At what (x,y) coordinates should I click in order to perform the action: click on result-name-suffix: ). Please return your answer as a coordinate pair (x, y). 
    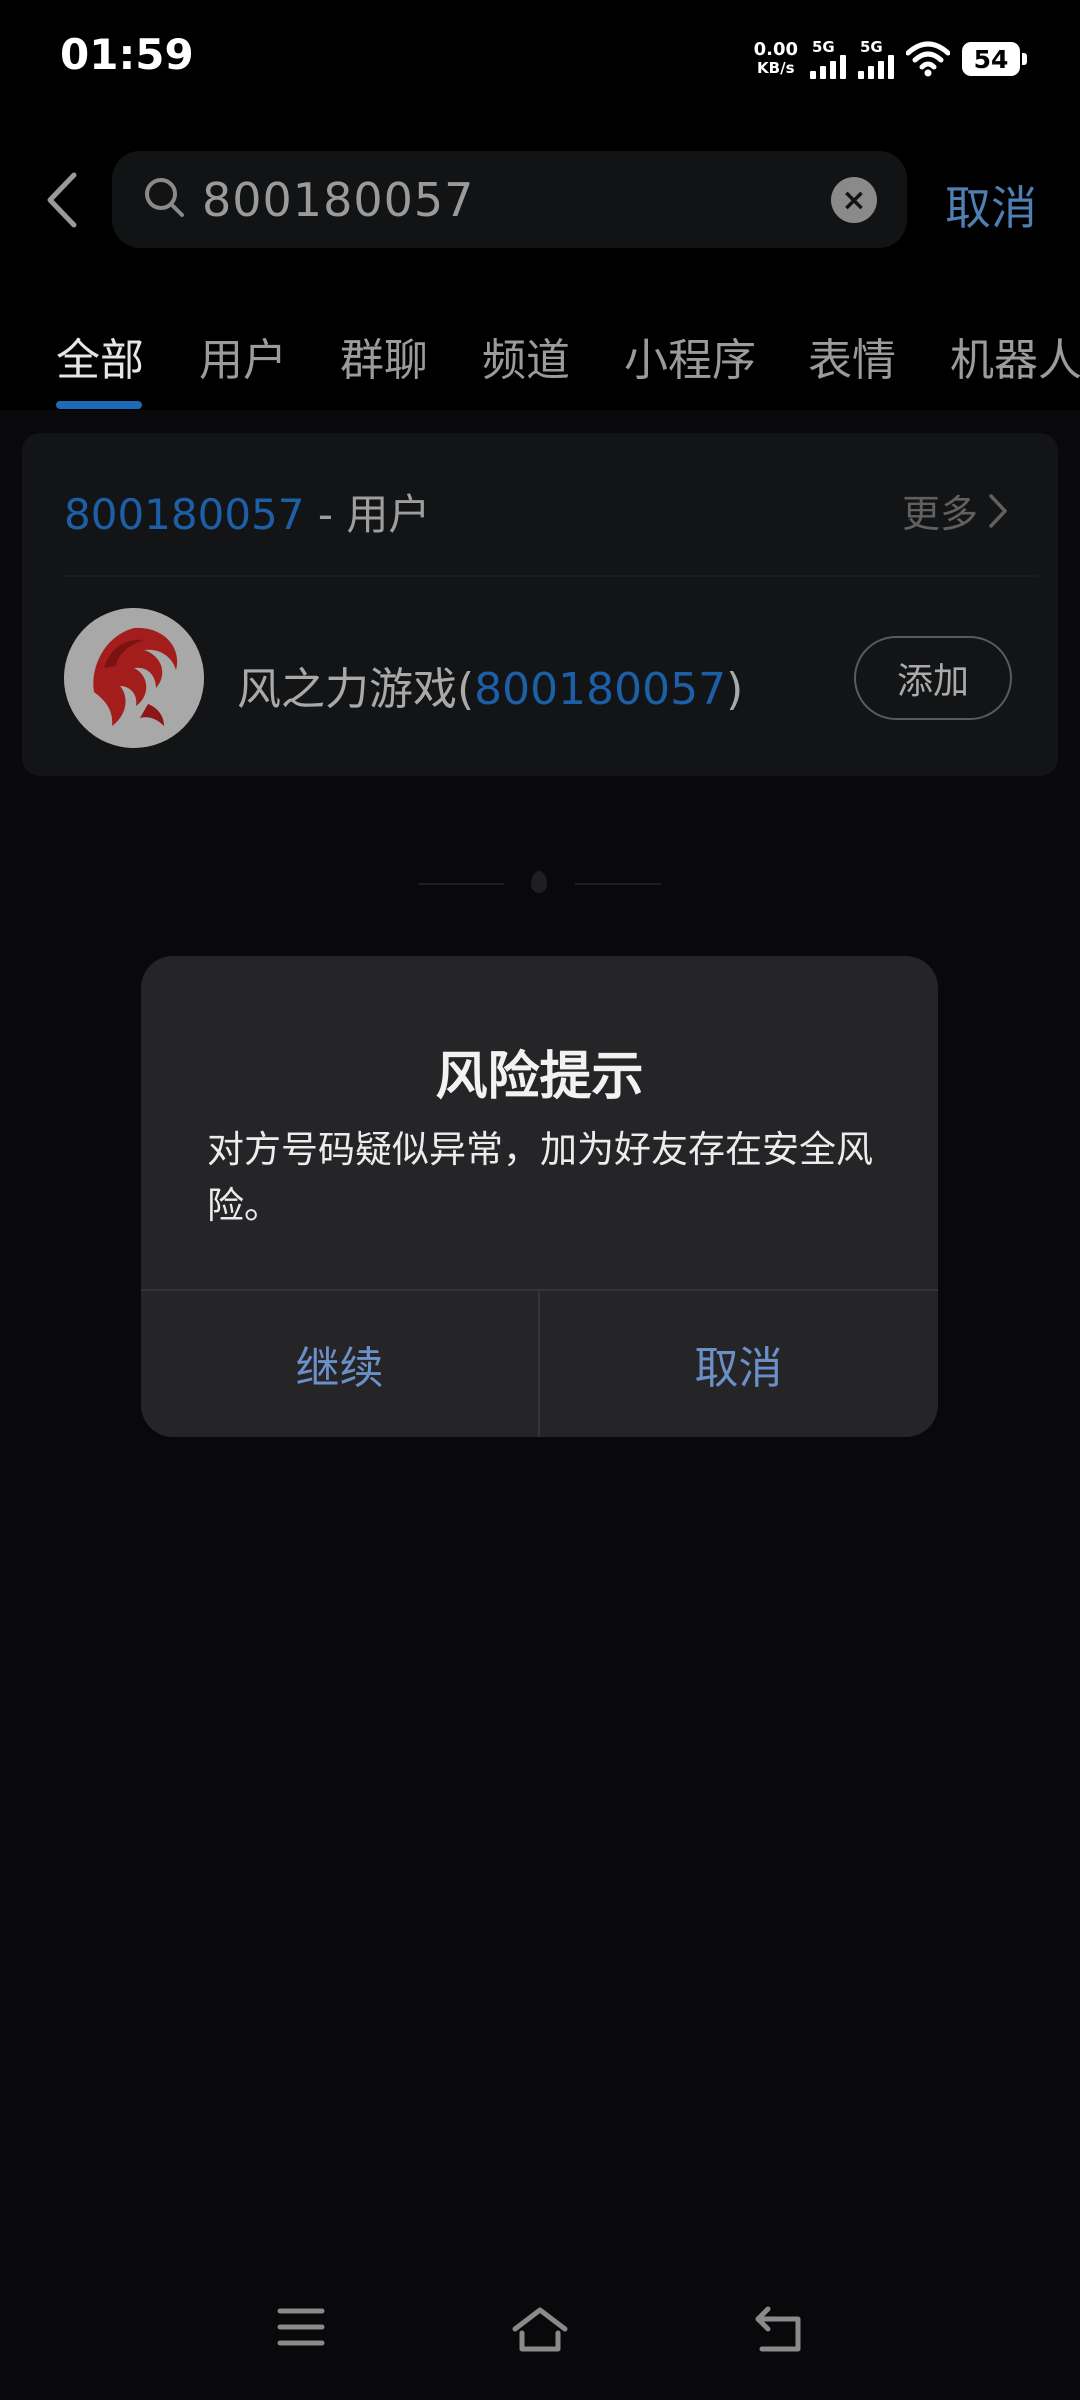
    Looking at the image, I should click on (735, 689).